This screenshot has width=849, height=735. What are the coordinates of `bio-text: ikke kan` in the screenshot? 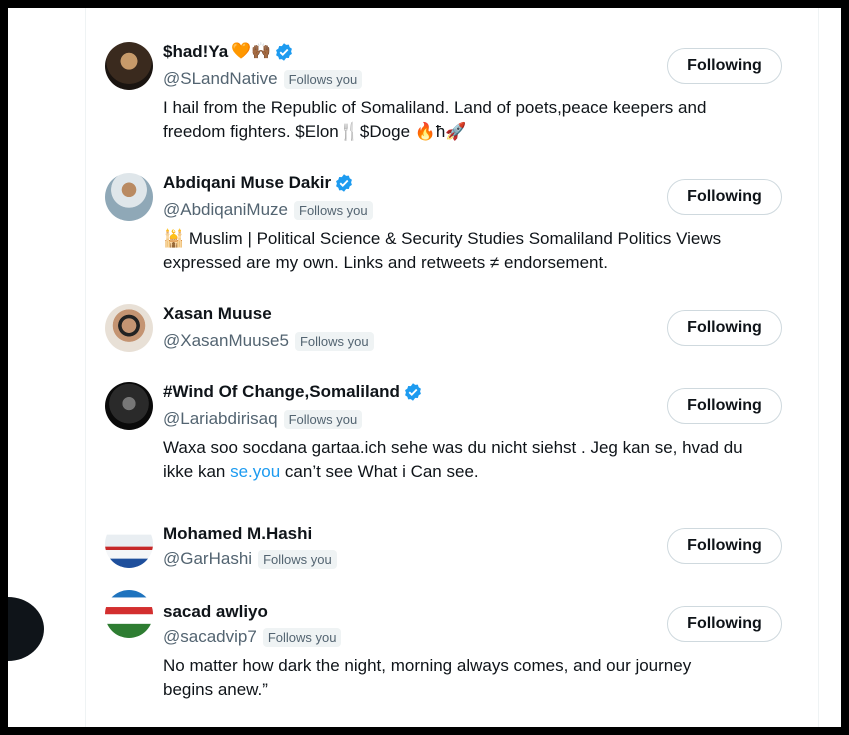 It's located at (197, 471).